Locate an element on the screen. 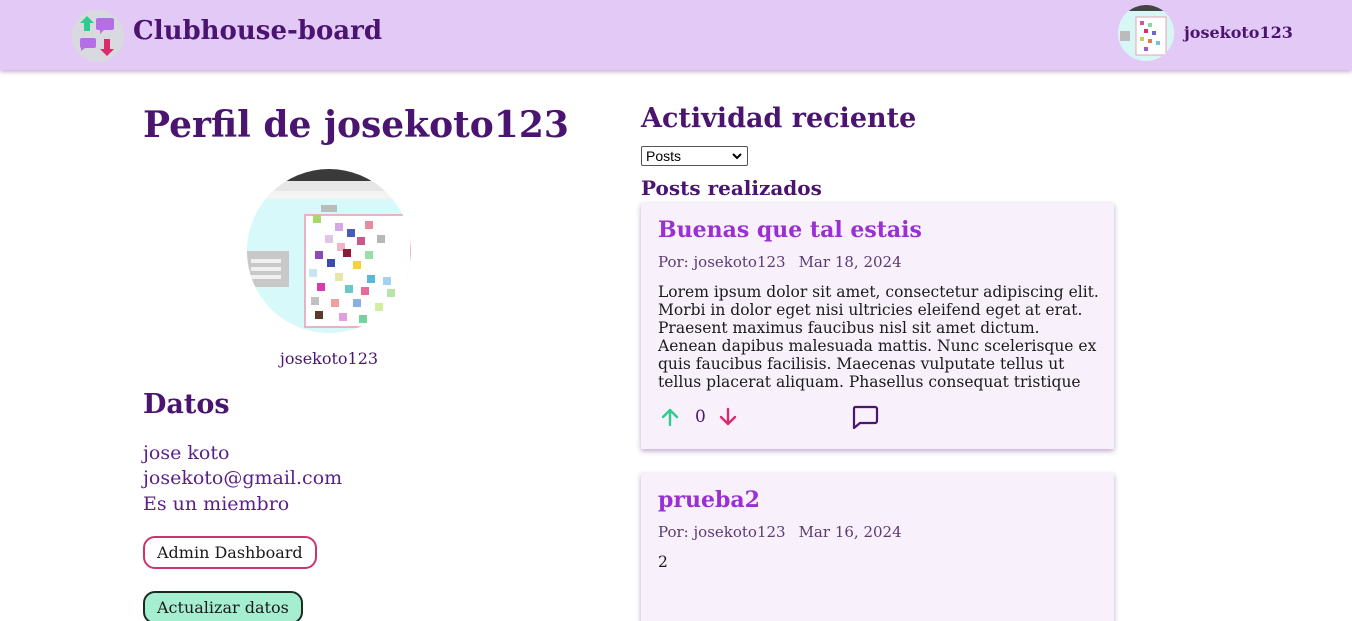 The width and height of the screenshot is (1352, 621). user-full-name: jose koto is located at coordinates (186, 453).